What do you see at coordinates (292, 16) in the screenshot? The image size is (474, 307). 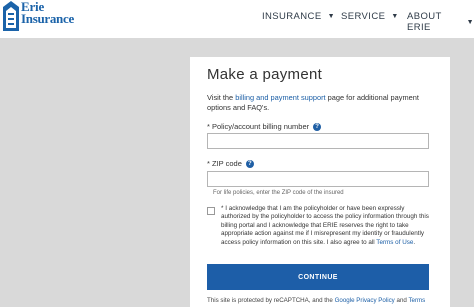 I see `nav-insurance-label: INSURANCE` at bounding box center [292, 16].